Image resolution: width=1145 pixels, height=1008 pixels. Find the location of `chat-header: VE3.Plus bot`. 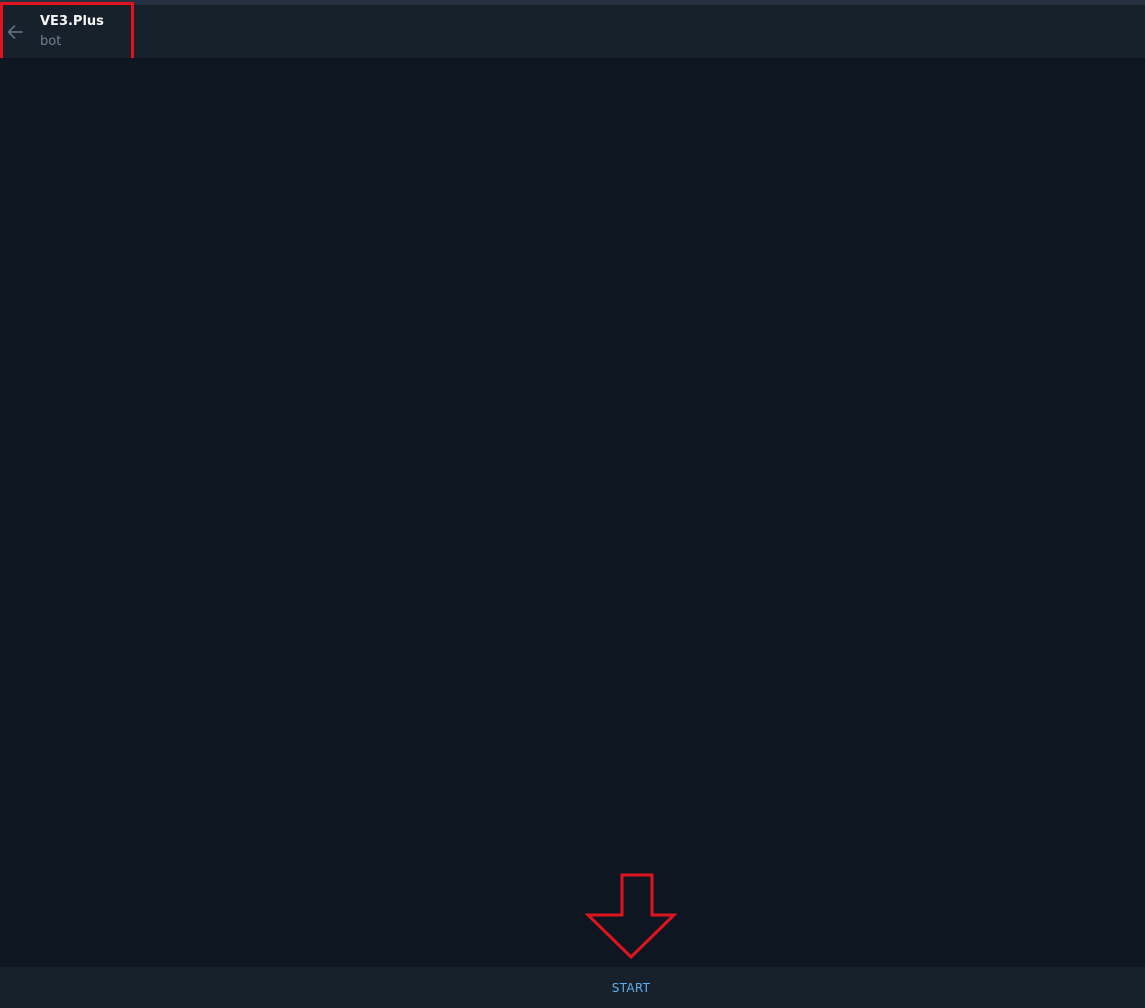

chat-header: VE3.Plus bot is located at coordinates (572, 31).